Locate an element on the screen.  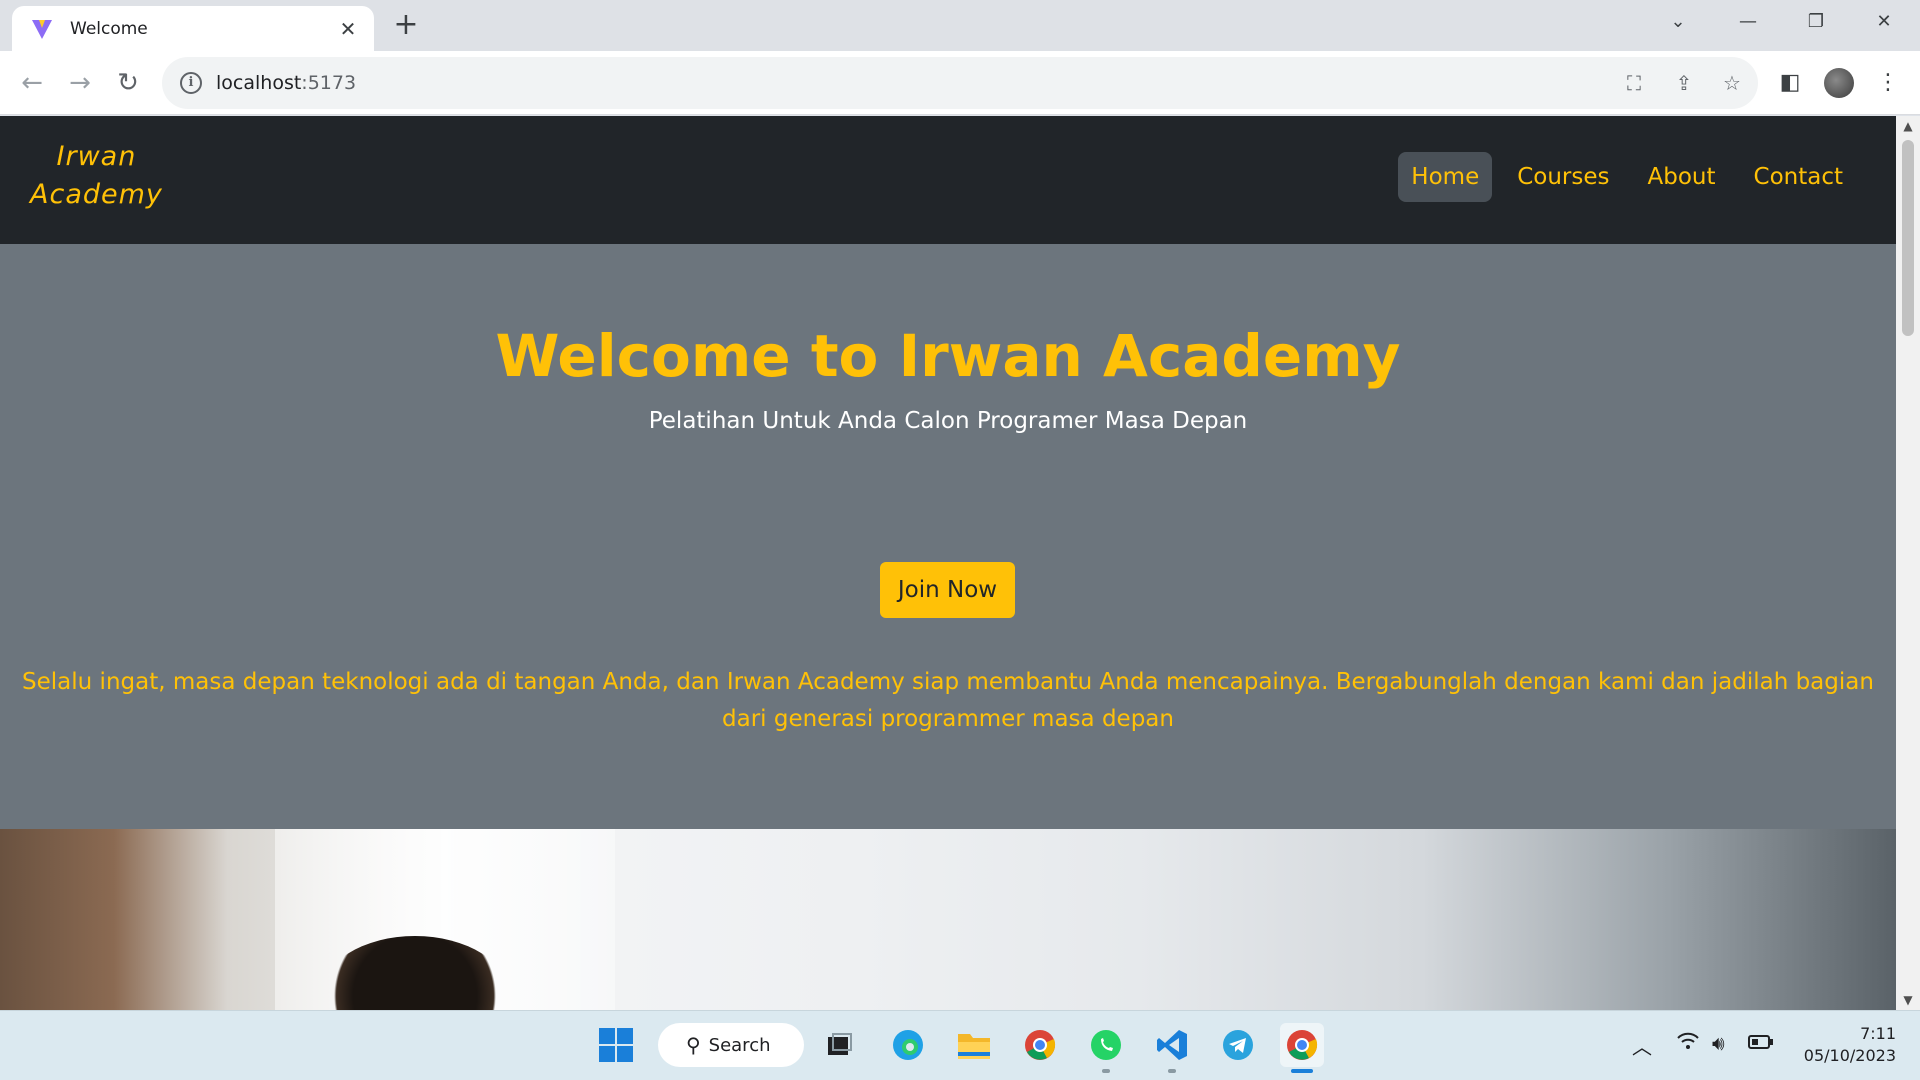
side-panel-icon: ◧ is located at coordinates (1790, 83).